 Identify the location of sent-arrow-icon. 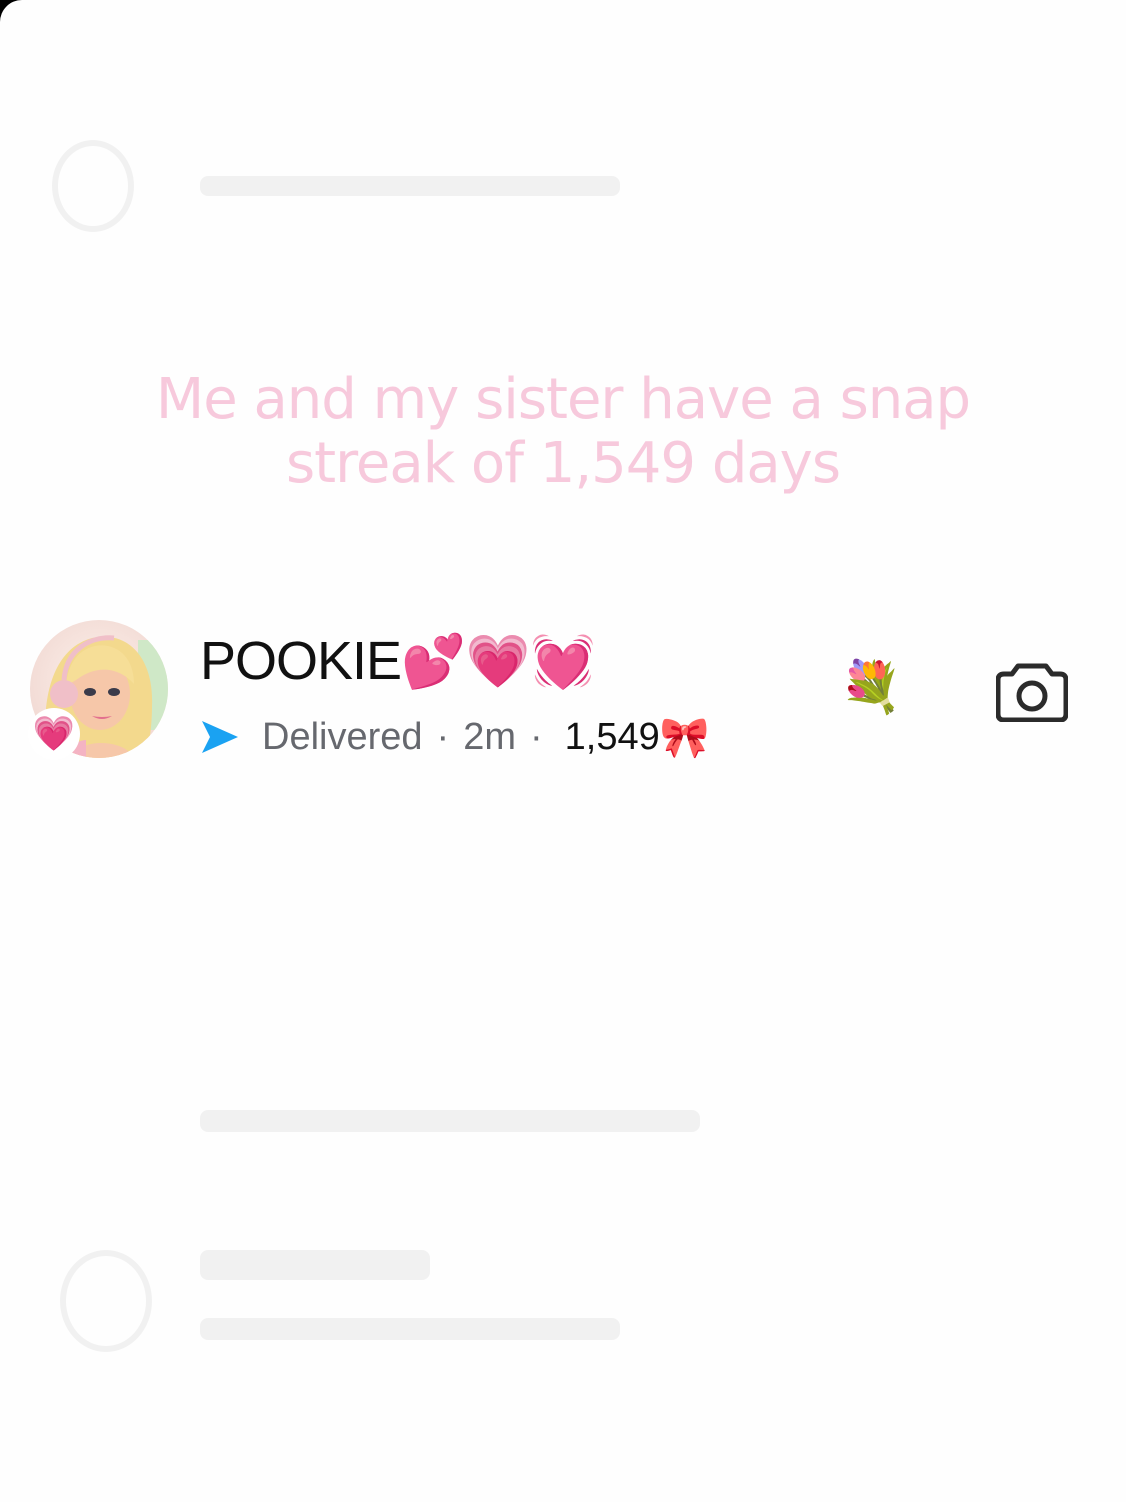
(220, 737).